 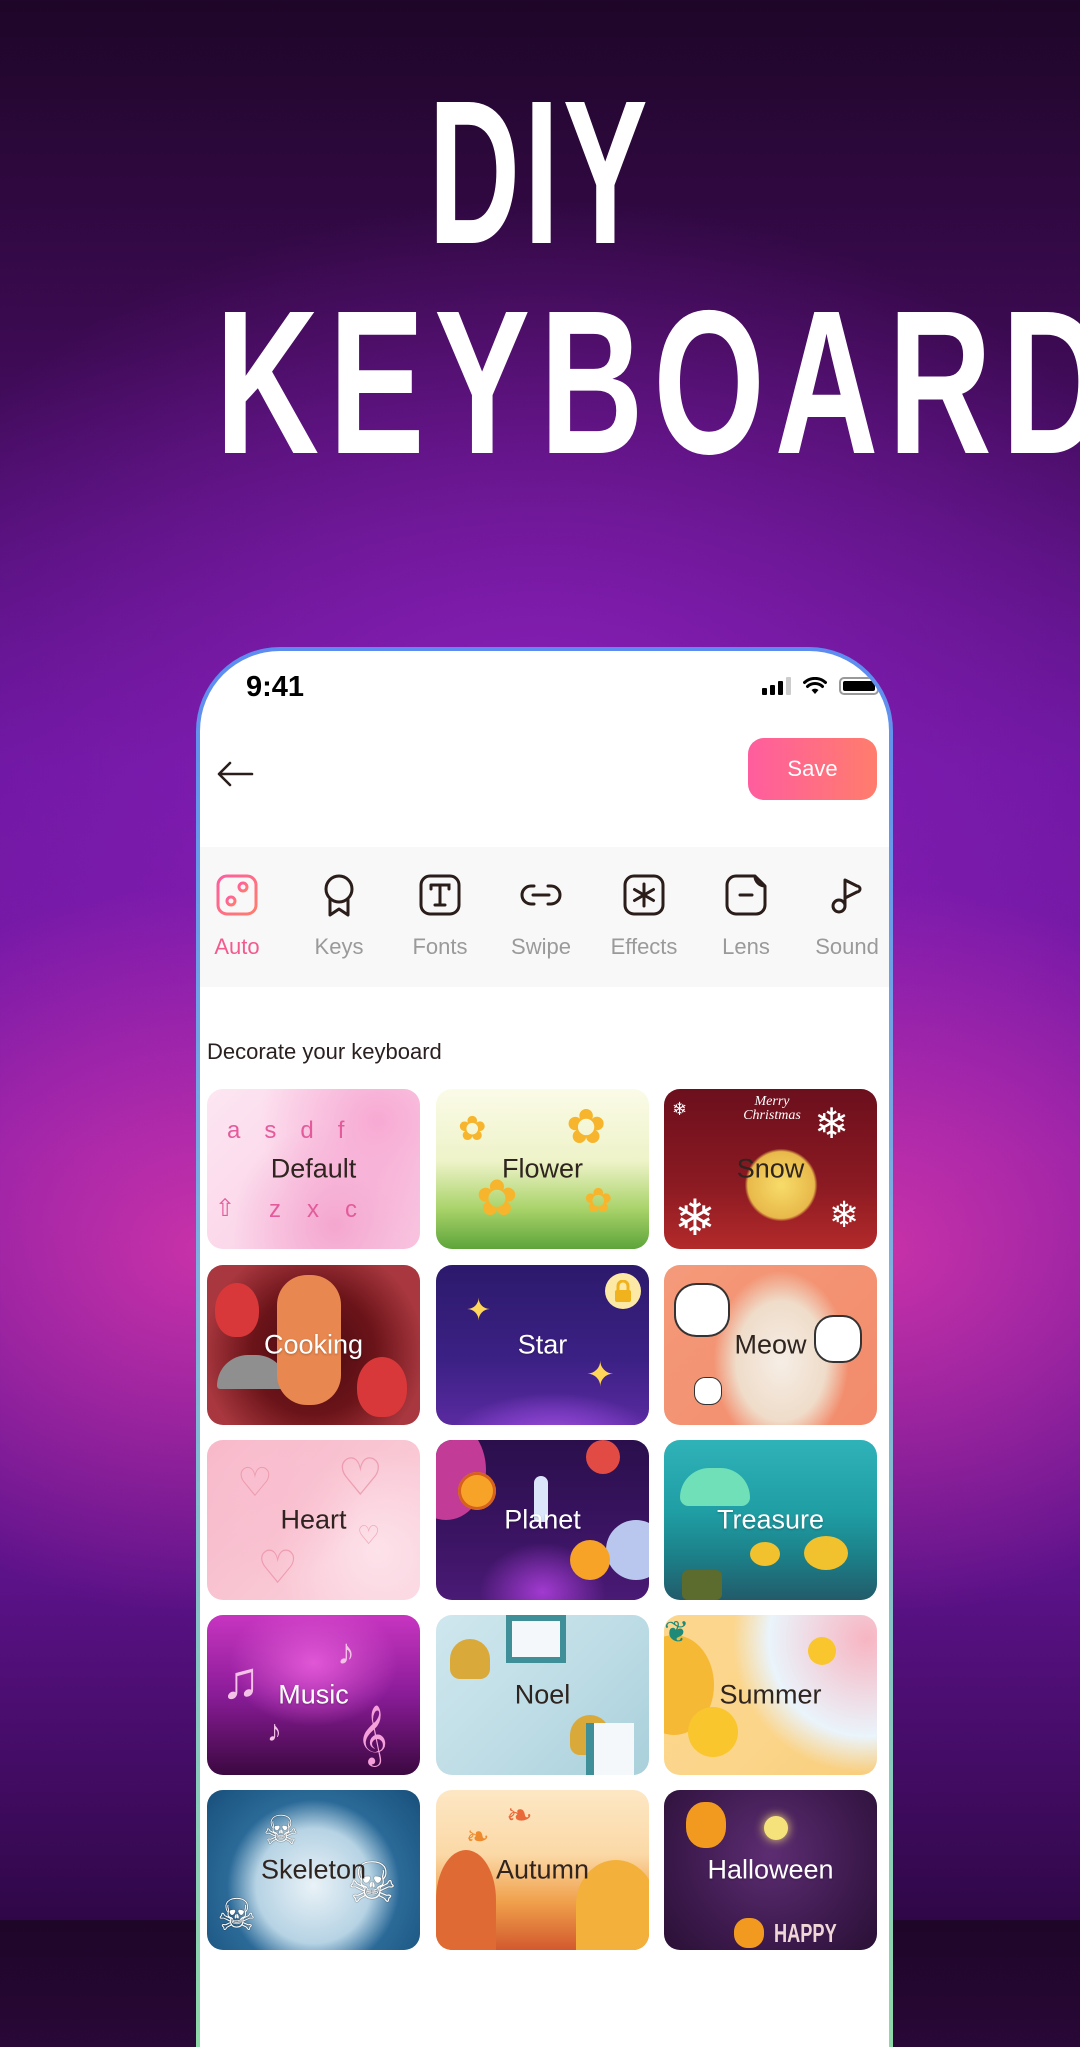 What do you see at coordinates (815, 685) in the screenshot?
I see `wifi-icon` at bounding box center [815, 685].